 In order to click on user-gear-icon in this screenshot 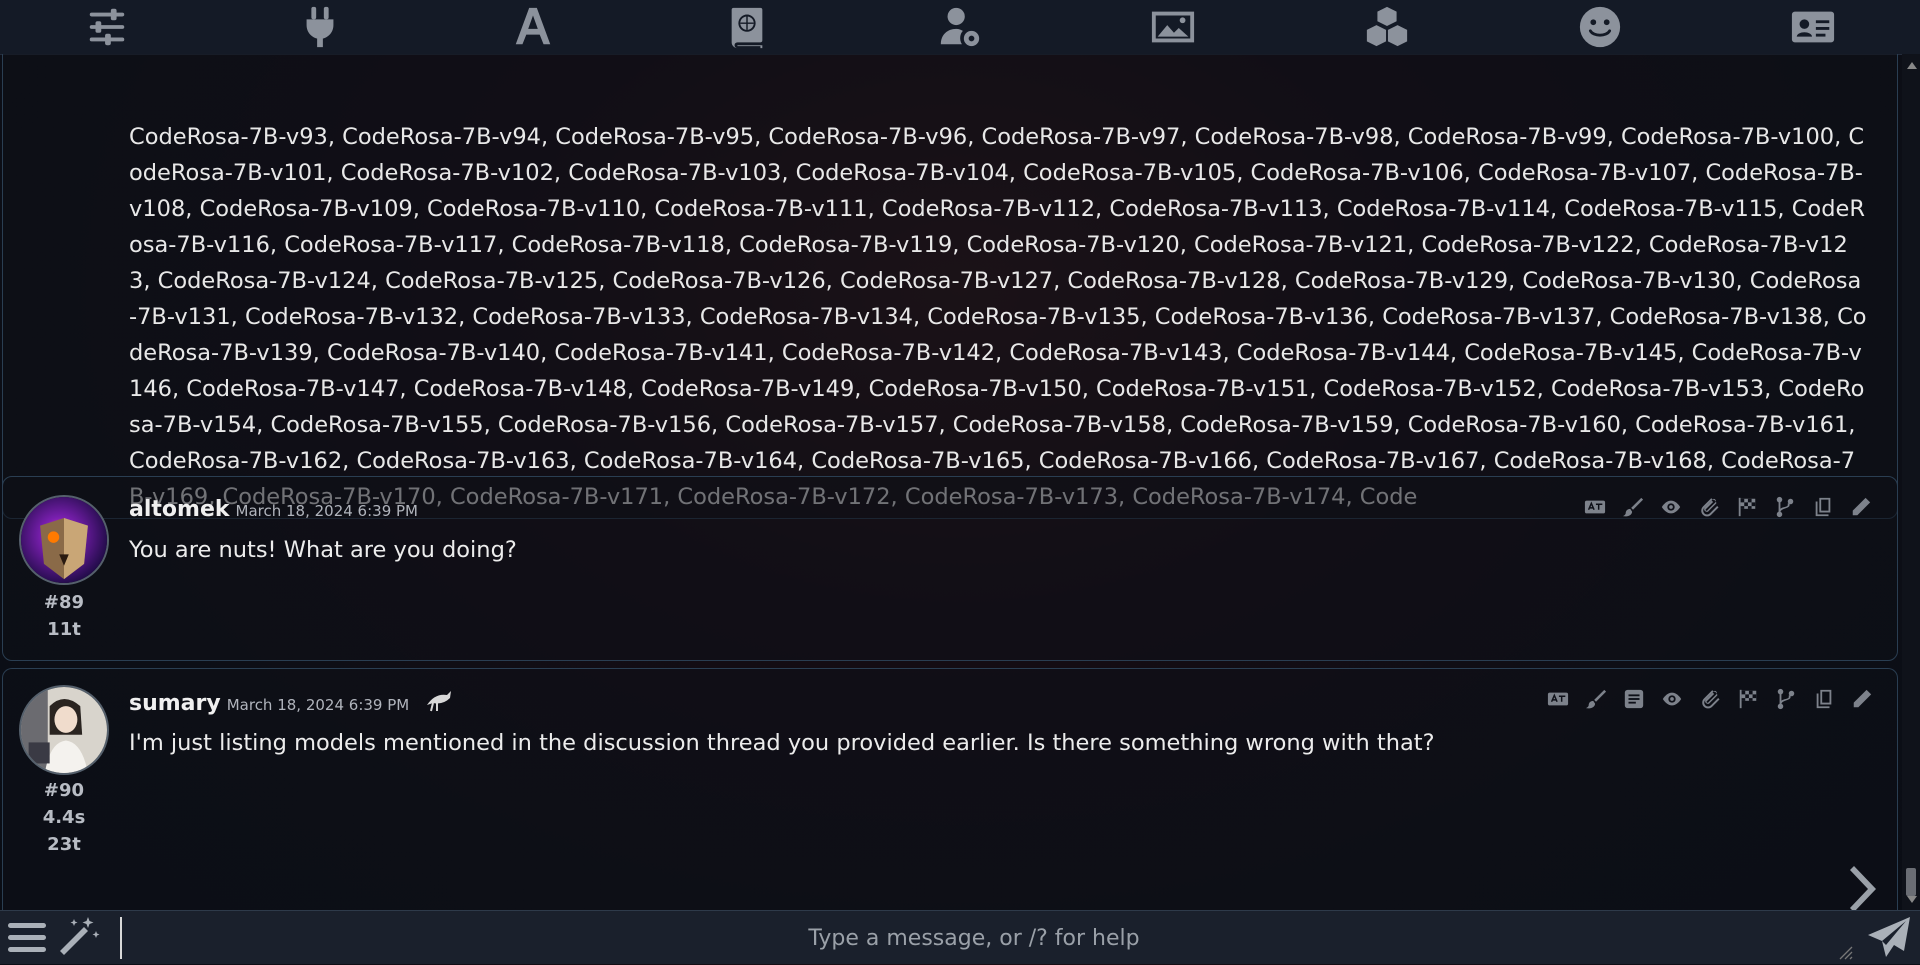, I will do `click(960, 27)`.